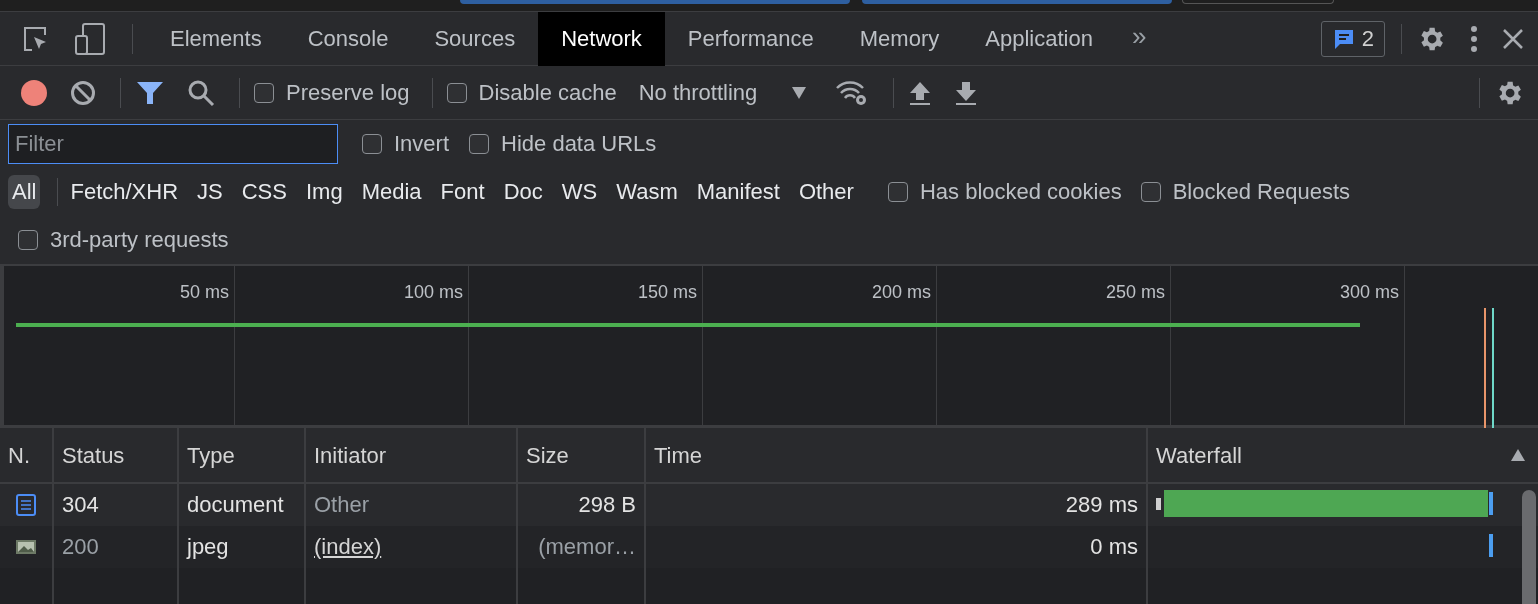 This screenshot has width=1538, height=604. What do you see at coordinates (342, 505) in the screenshot?
I see `initiator-cell: Other` at bounding box center [342, 505].